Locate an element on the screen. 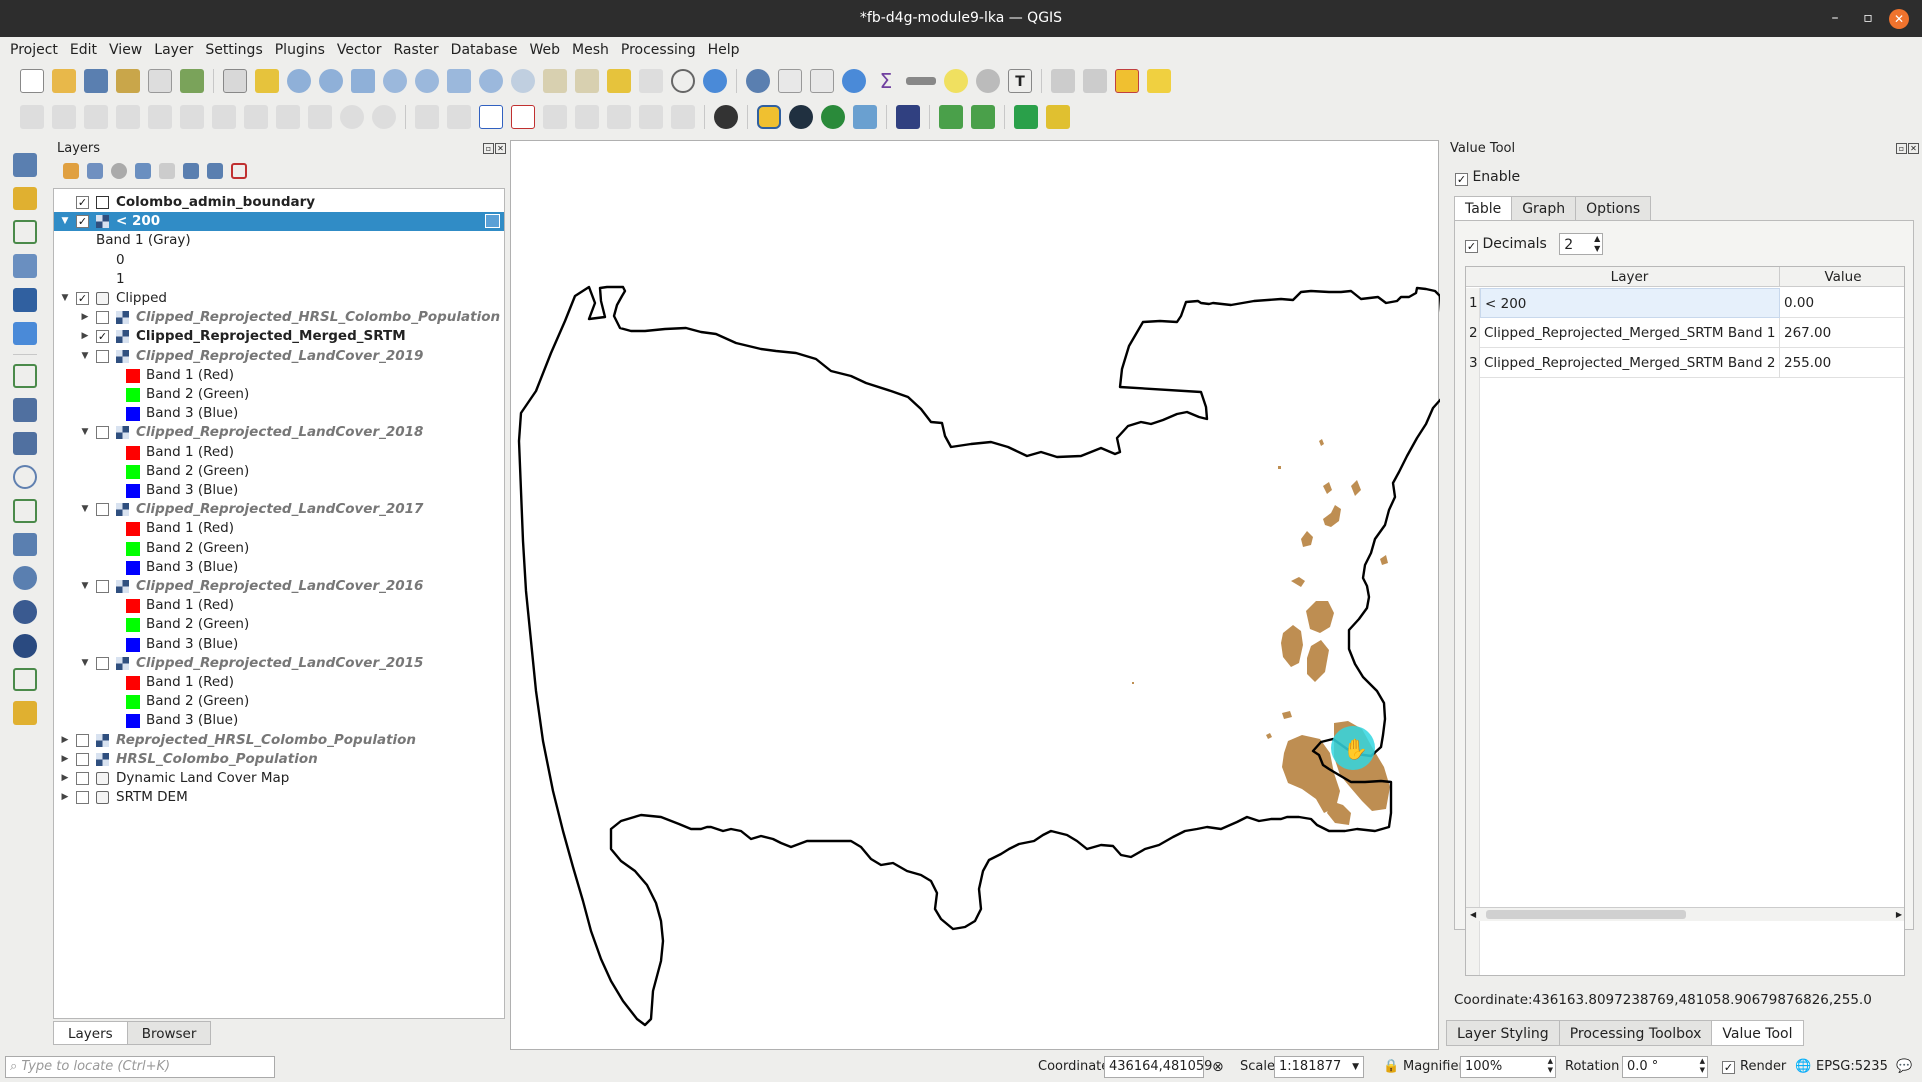 The height and width of the screenshot is (1082, 1922). zoom-next-icon is located at coordinates (523, 81).